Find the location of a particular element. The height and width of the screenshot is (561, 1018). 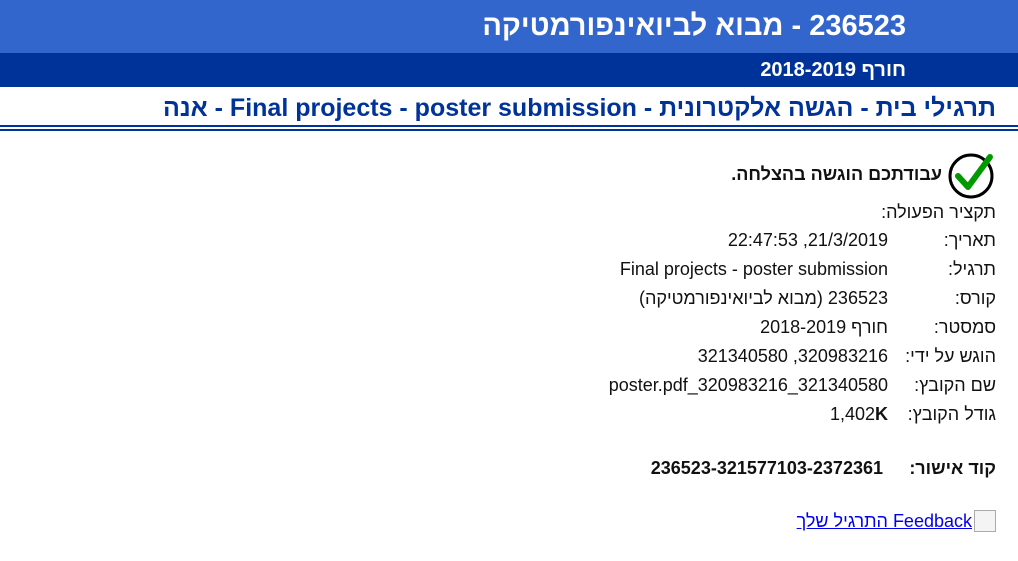

semester-title: חורף 2018-2019 is located at coordinates (833, 69).